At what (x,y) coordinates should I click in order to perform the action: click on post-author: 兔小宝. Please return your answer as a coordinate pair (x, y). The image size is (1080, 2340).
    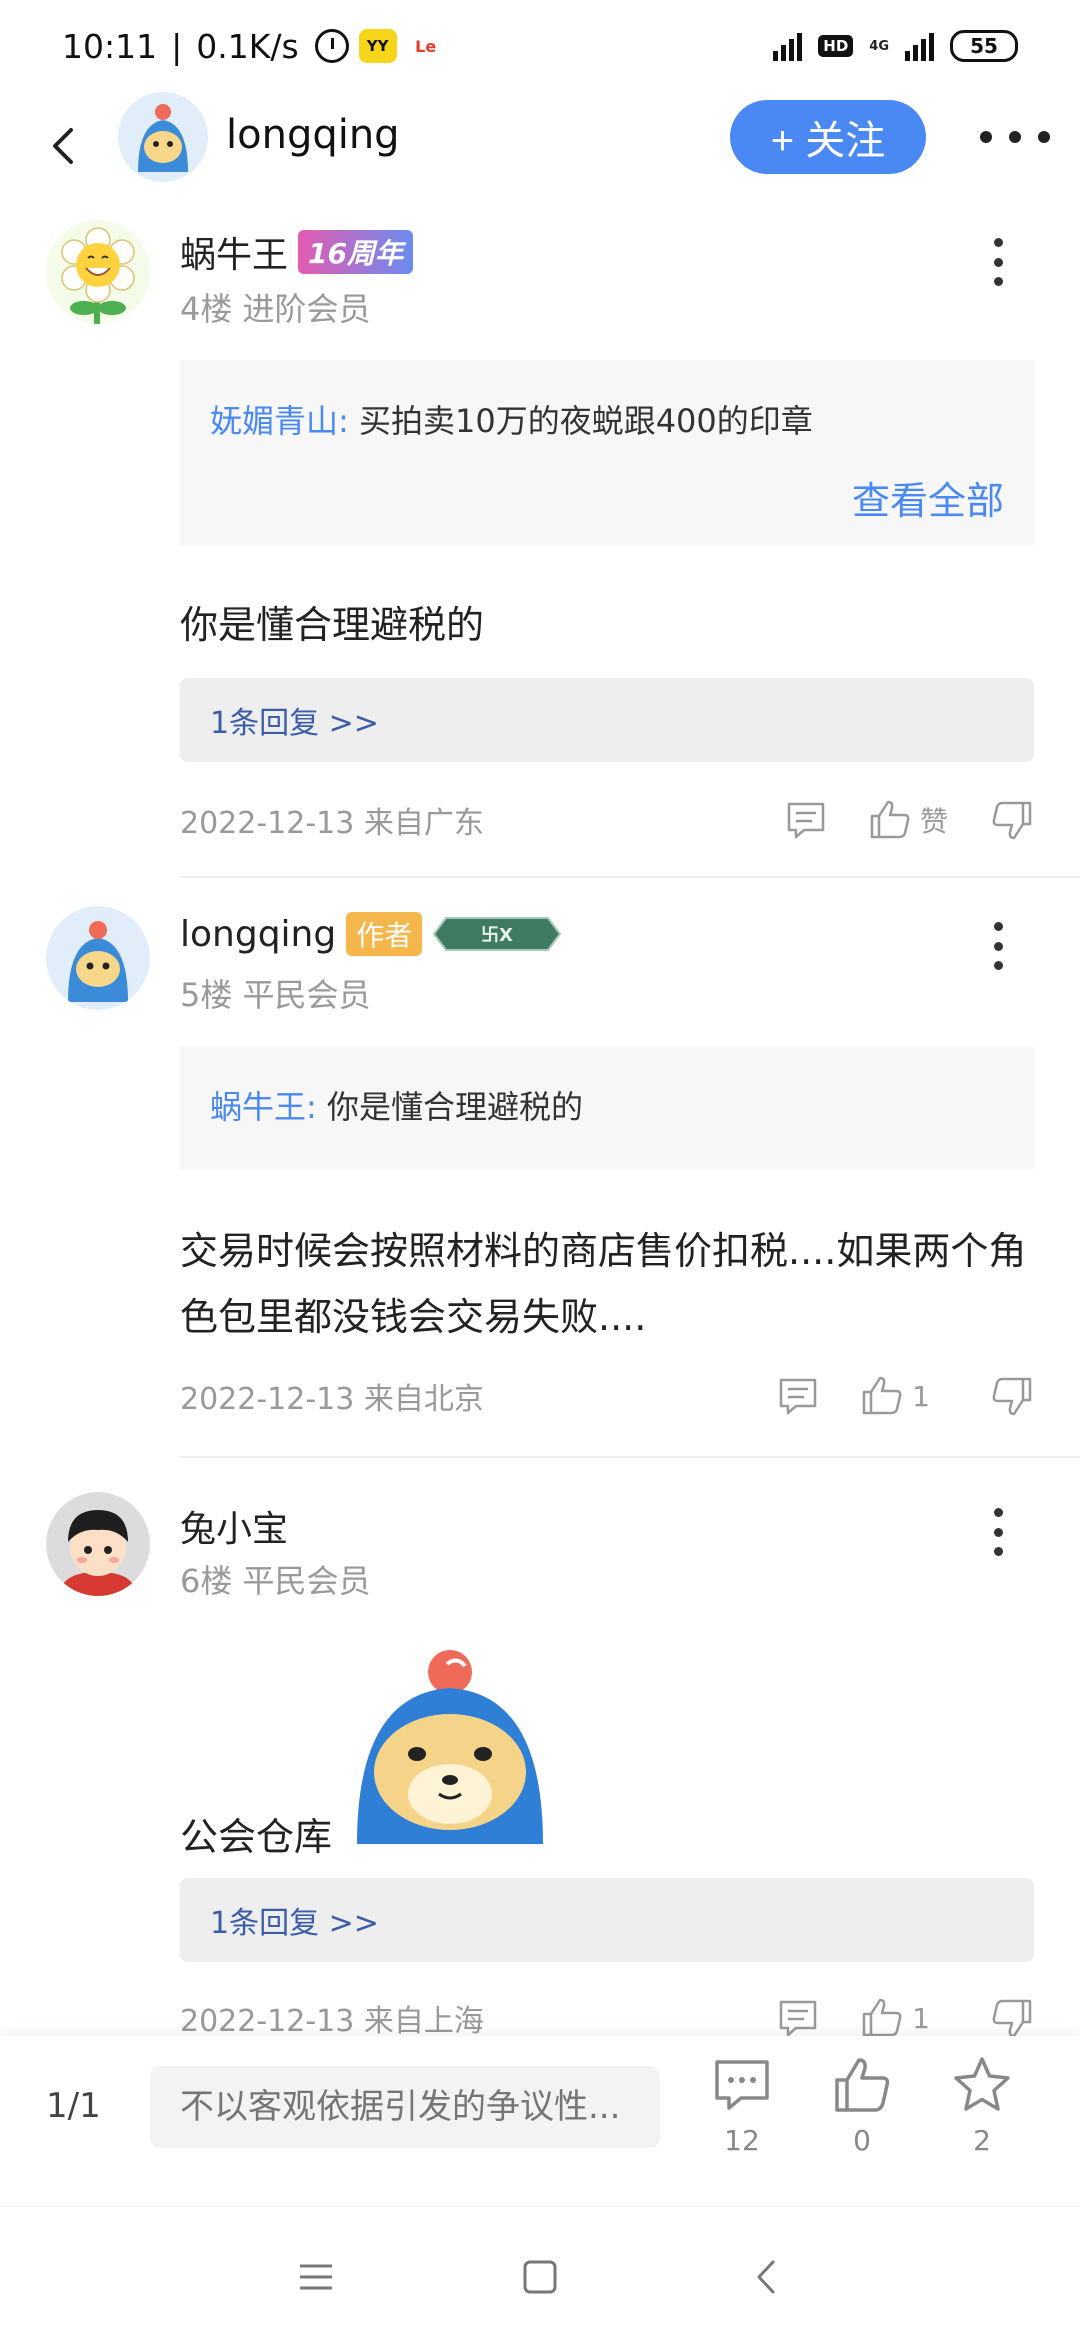
    Looking at the image, I should click on (234, 1526).